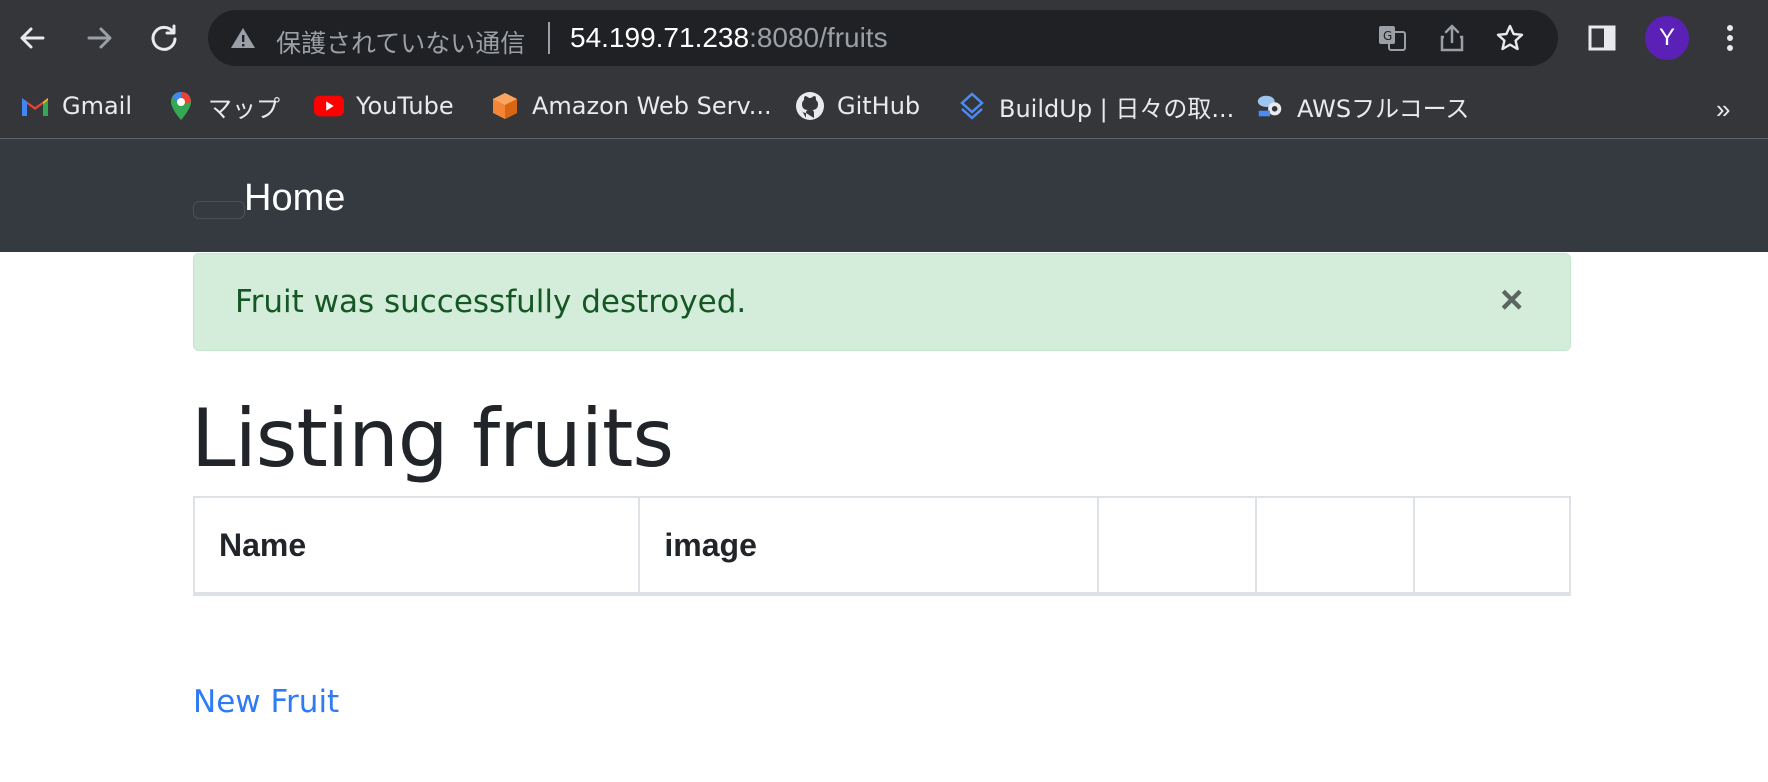  Describe the element at coordinates (1510, 38) in the screenshot. I see `star-icon` at that location.